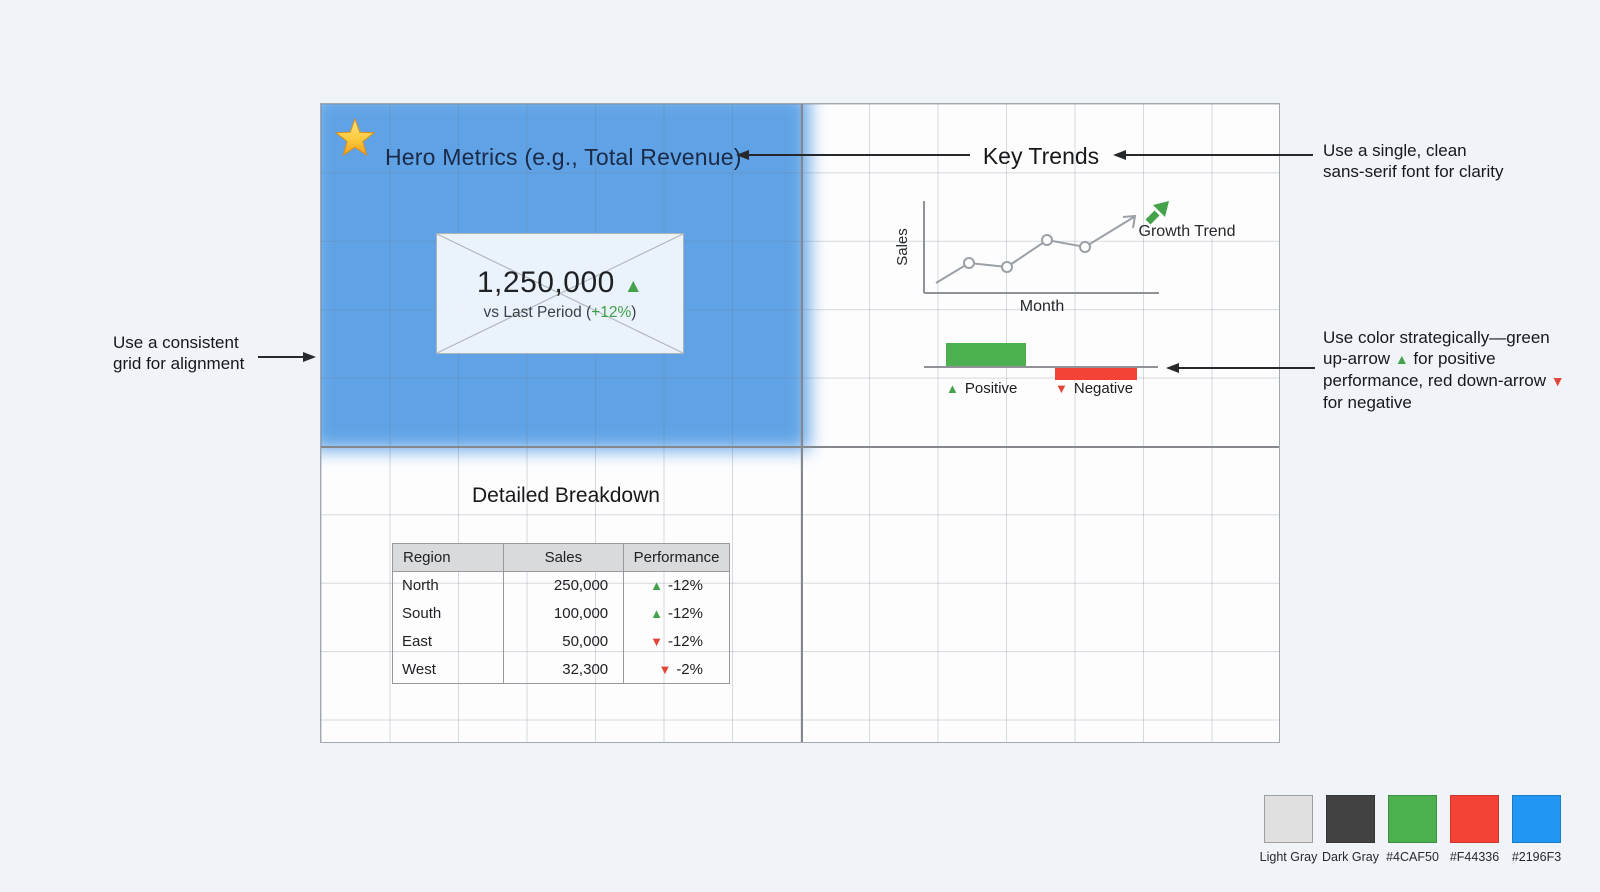 The height and width of the screenshot is (892, 1600). Describe the element at coordinates (634, 312) in the screenshot. I see `subtitle-close: )` at that location.